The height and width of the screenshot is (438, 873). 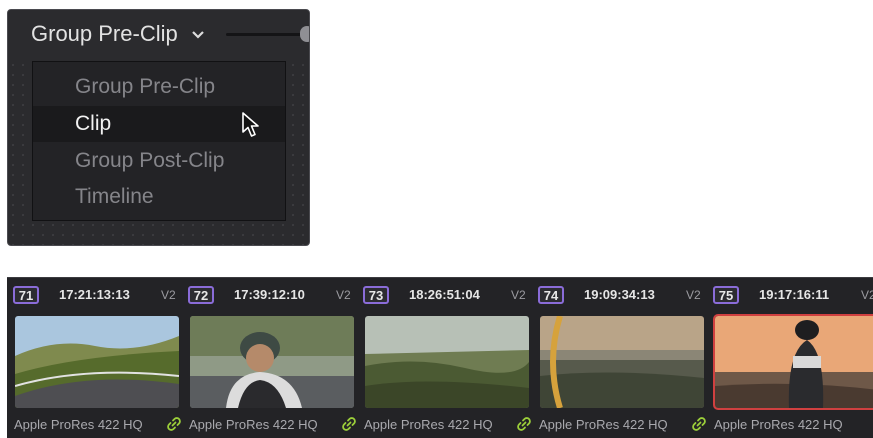 I want to click on mode-dropdown-label: Group Pre-Clip, so click(x=104, y=34).